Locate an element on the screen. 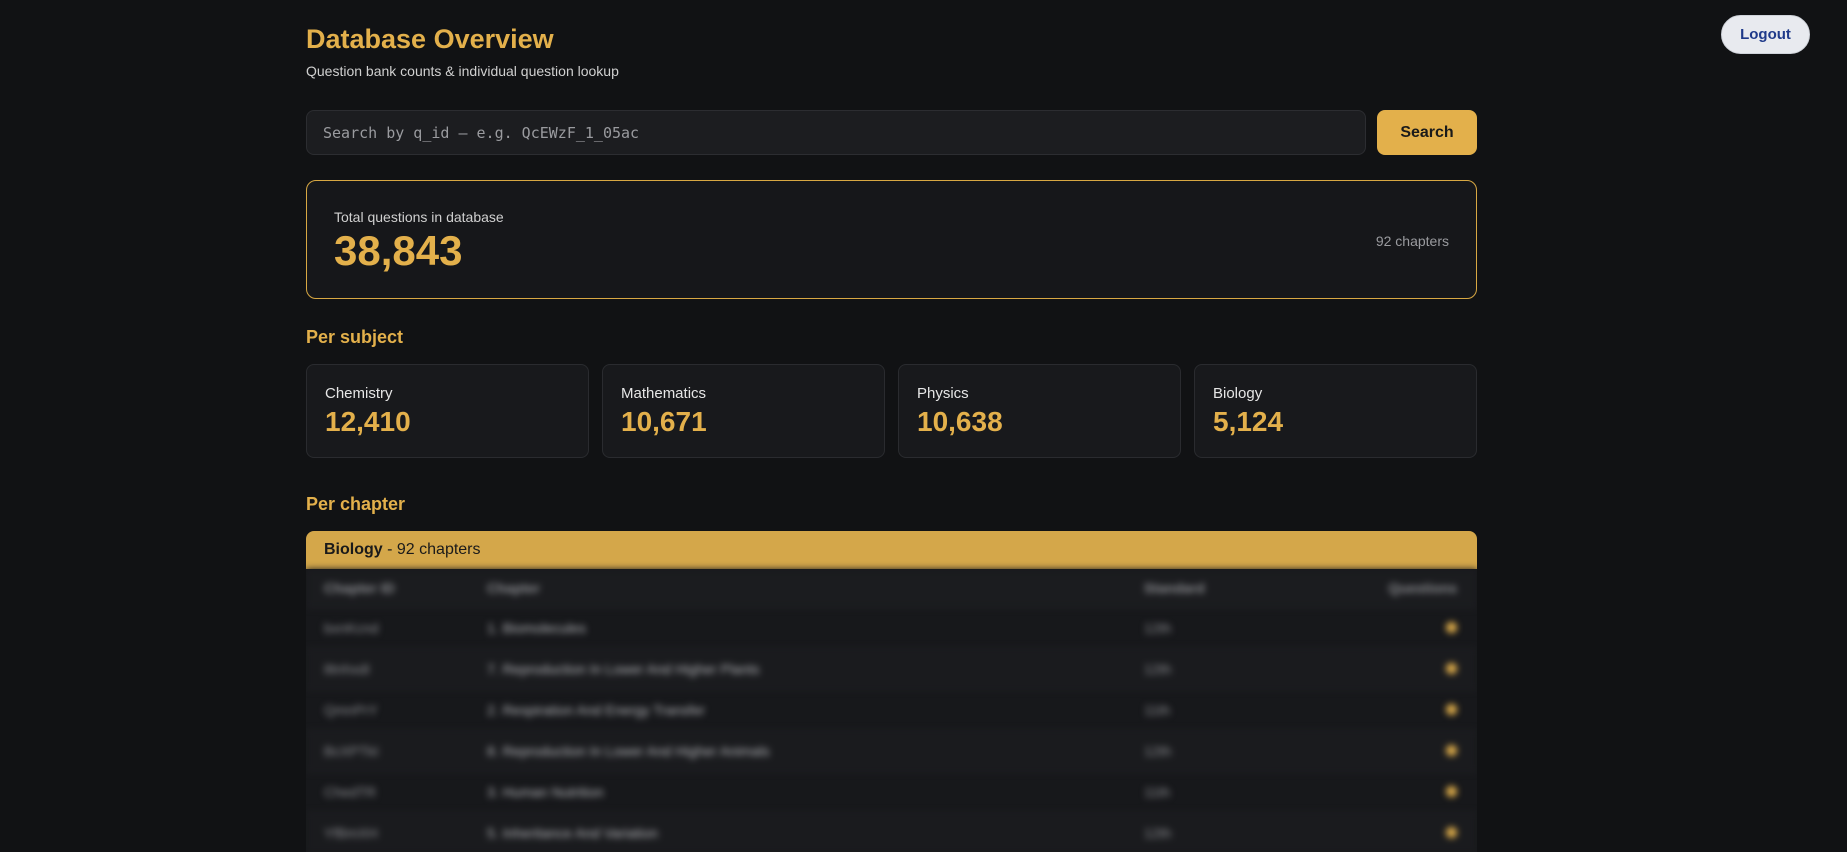  subject-count: 5,124 is located at coordinates (1248, 421).